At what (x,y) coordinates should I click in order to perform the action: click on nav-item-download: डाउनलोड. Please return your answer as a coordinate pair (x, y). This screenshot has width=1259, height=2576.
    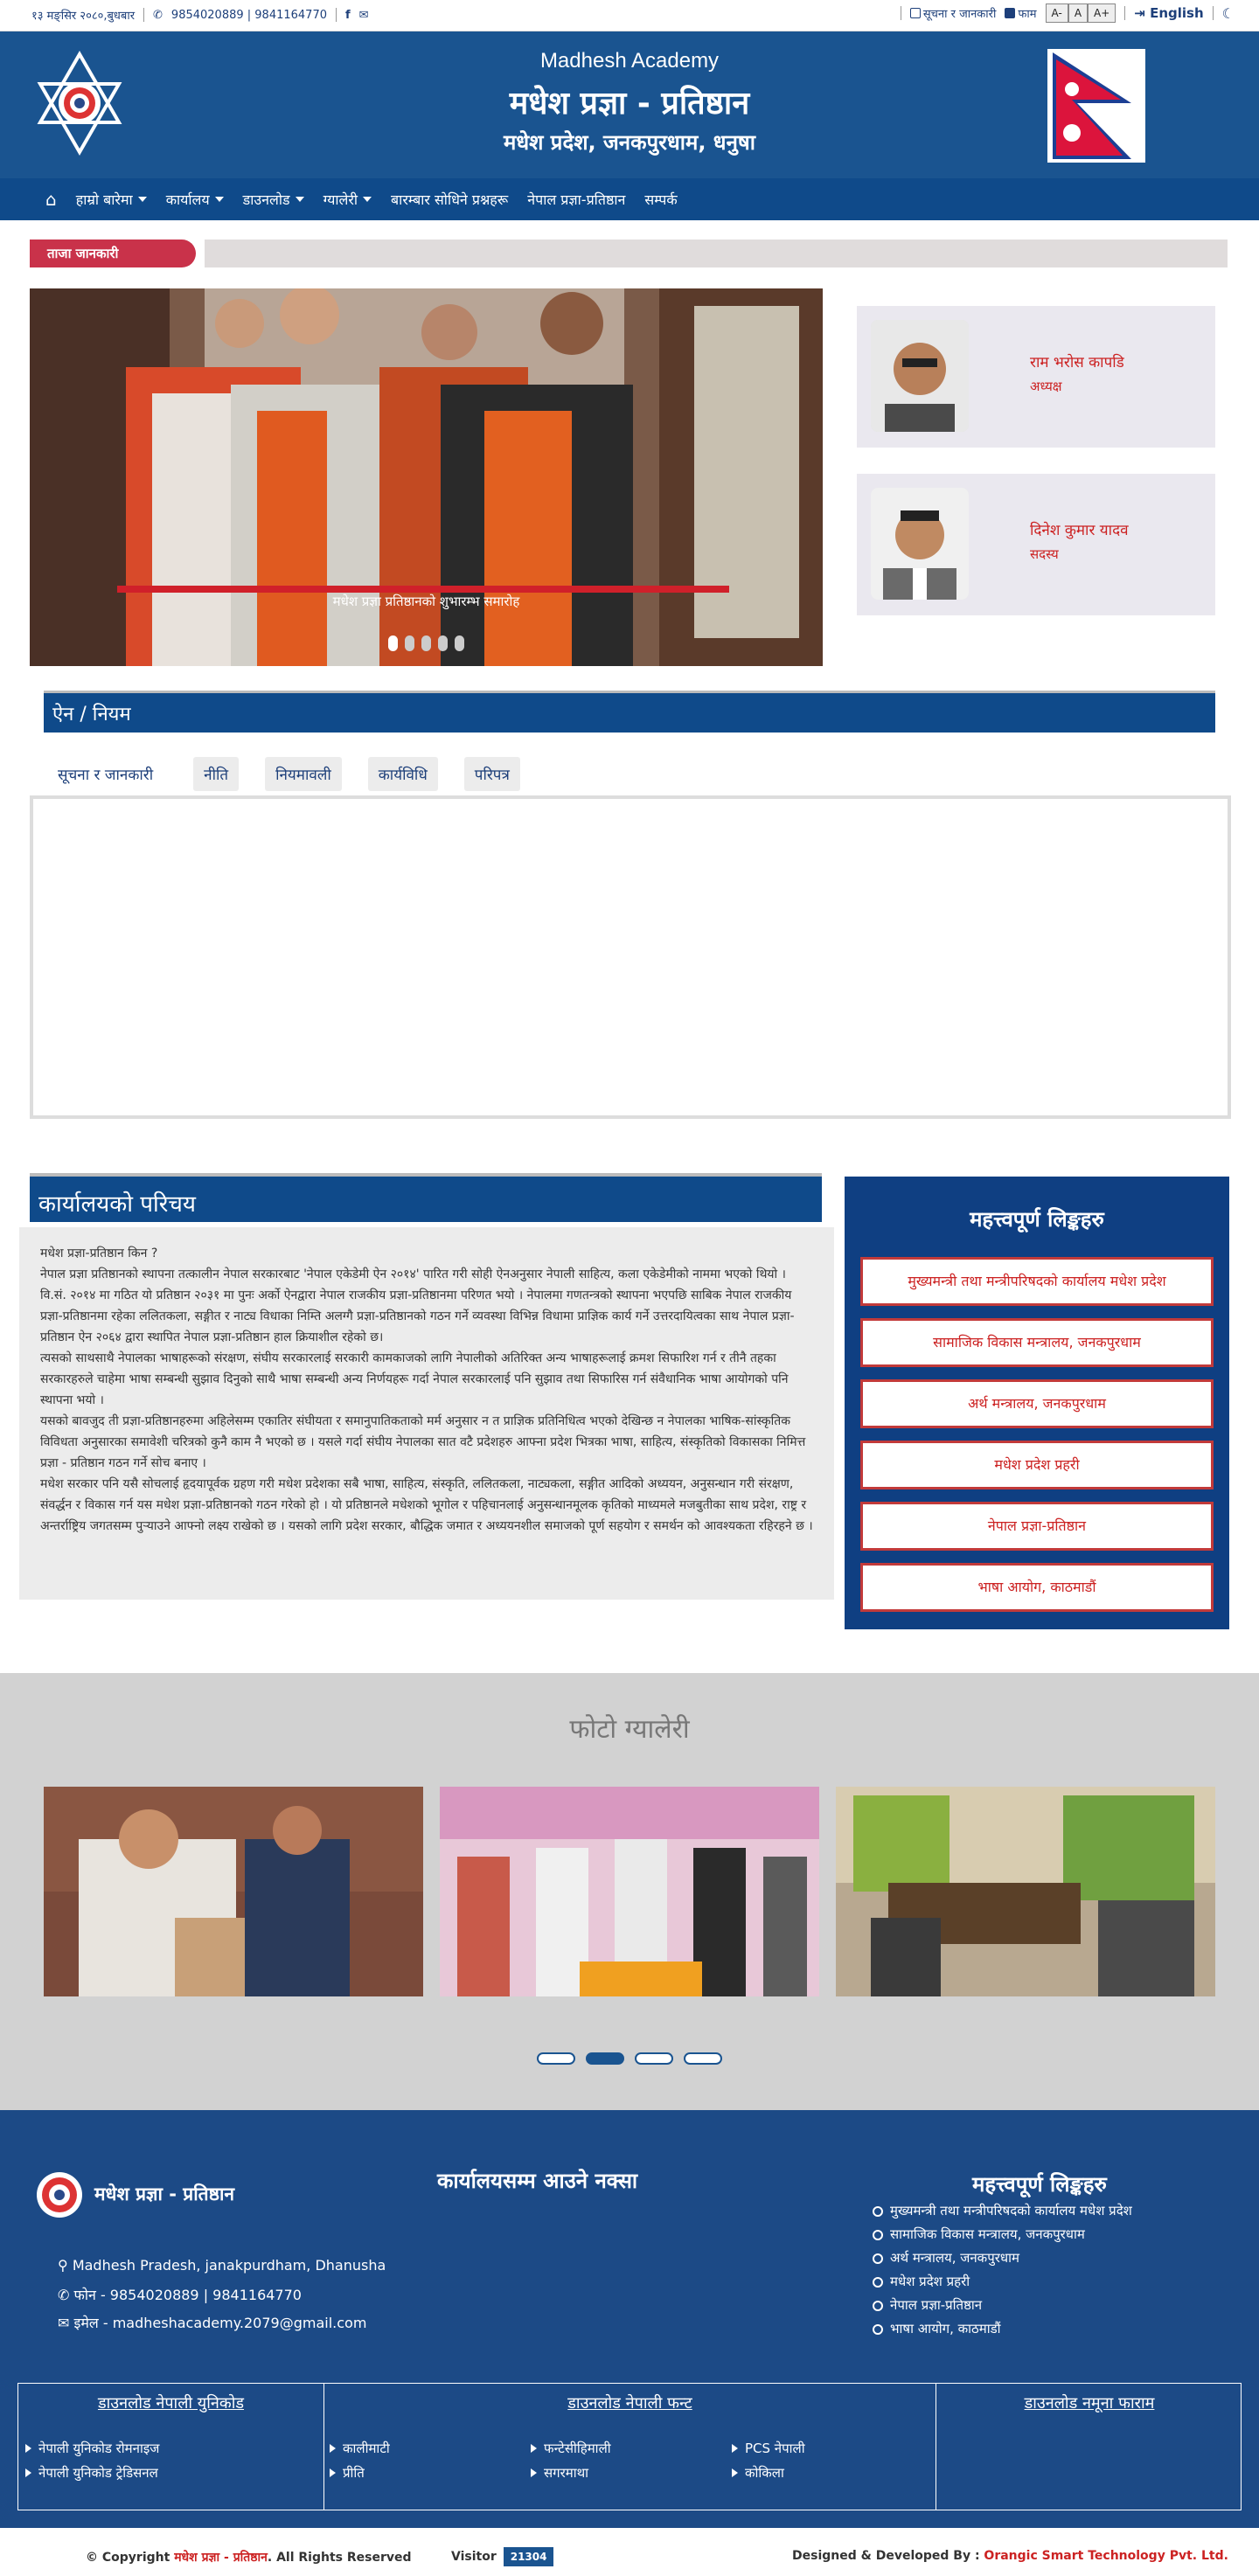
    Looking at the image, I should click on (273, 200).